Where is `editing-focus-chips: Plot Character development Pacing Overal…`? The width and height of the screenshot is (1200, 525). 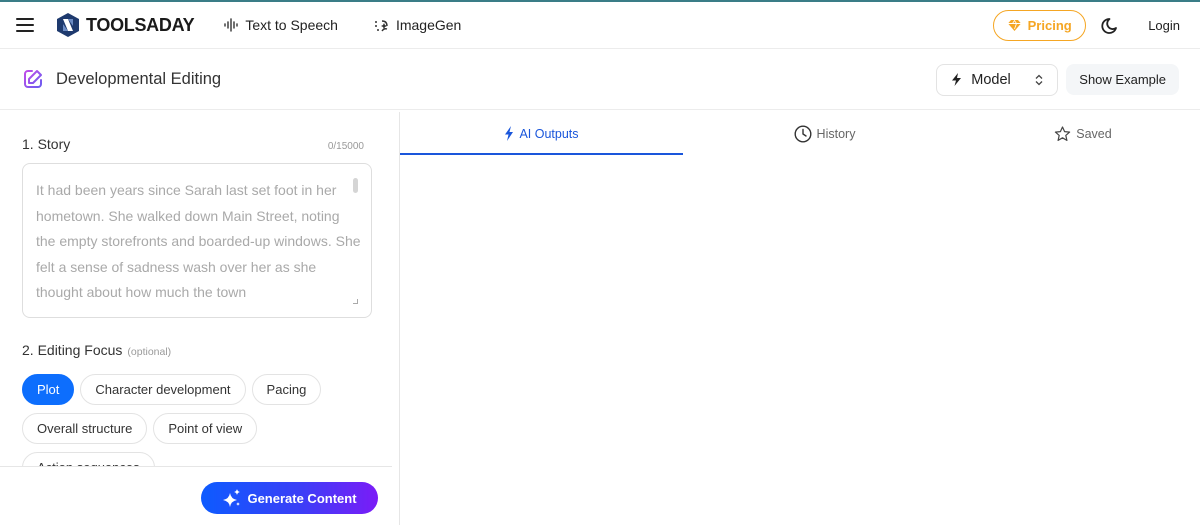
editing-focus-chips: Plot Character development Pacing Overal… is located at coordinates (202, 420).